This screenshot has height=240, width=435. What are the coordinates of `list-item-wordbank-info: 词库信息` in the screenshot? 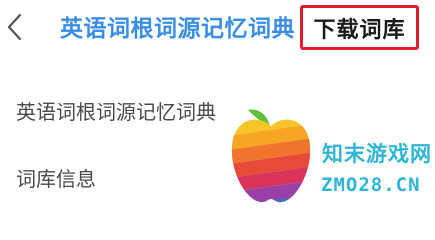 It's located at (56, 177).